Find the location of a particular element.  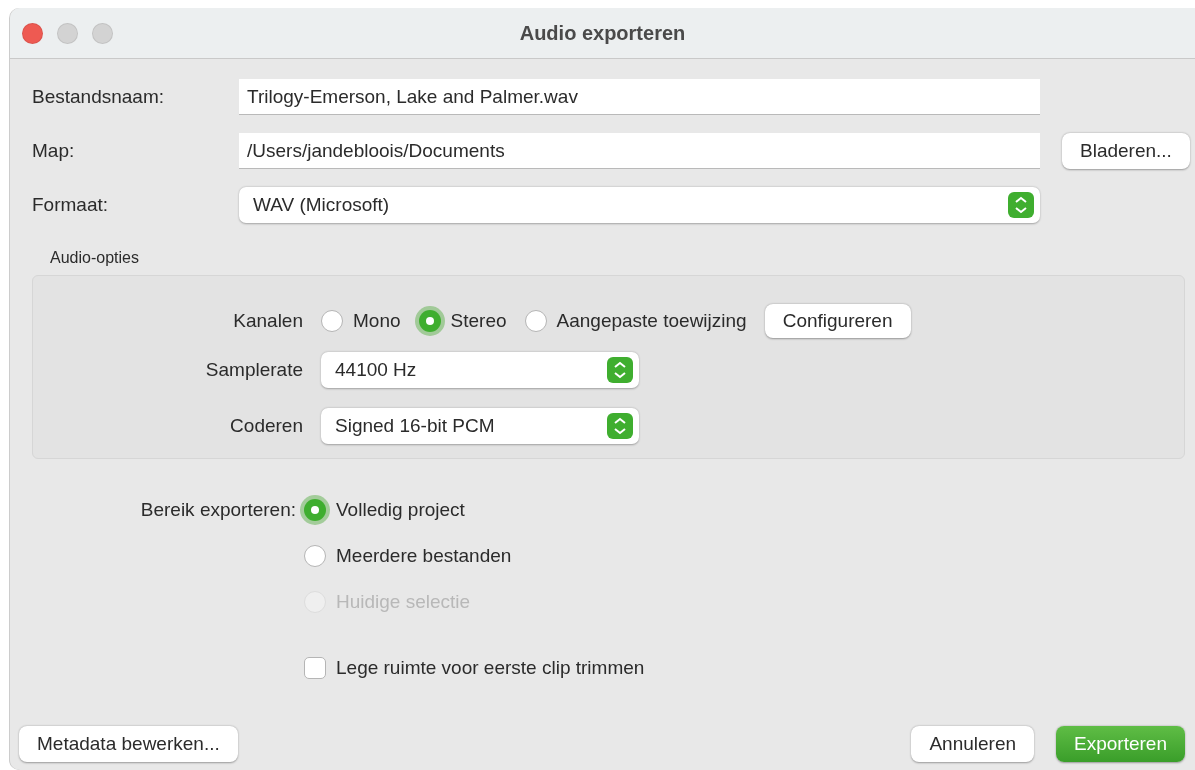

text-field: Trilogy-Emerson, Lake and Palmer.wav is located at coordinates (639, 97).